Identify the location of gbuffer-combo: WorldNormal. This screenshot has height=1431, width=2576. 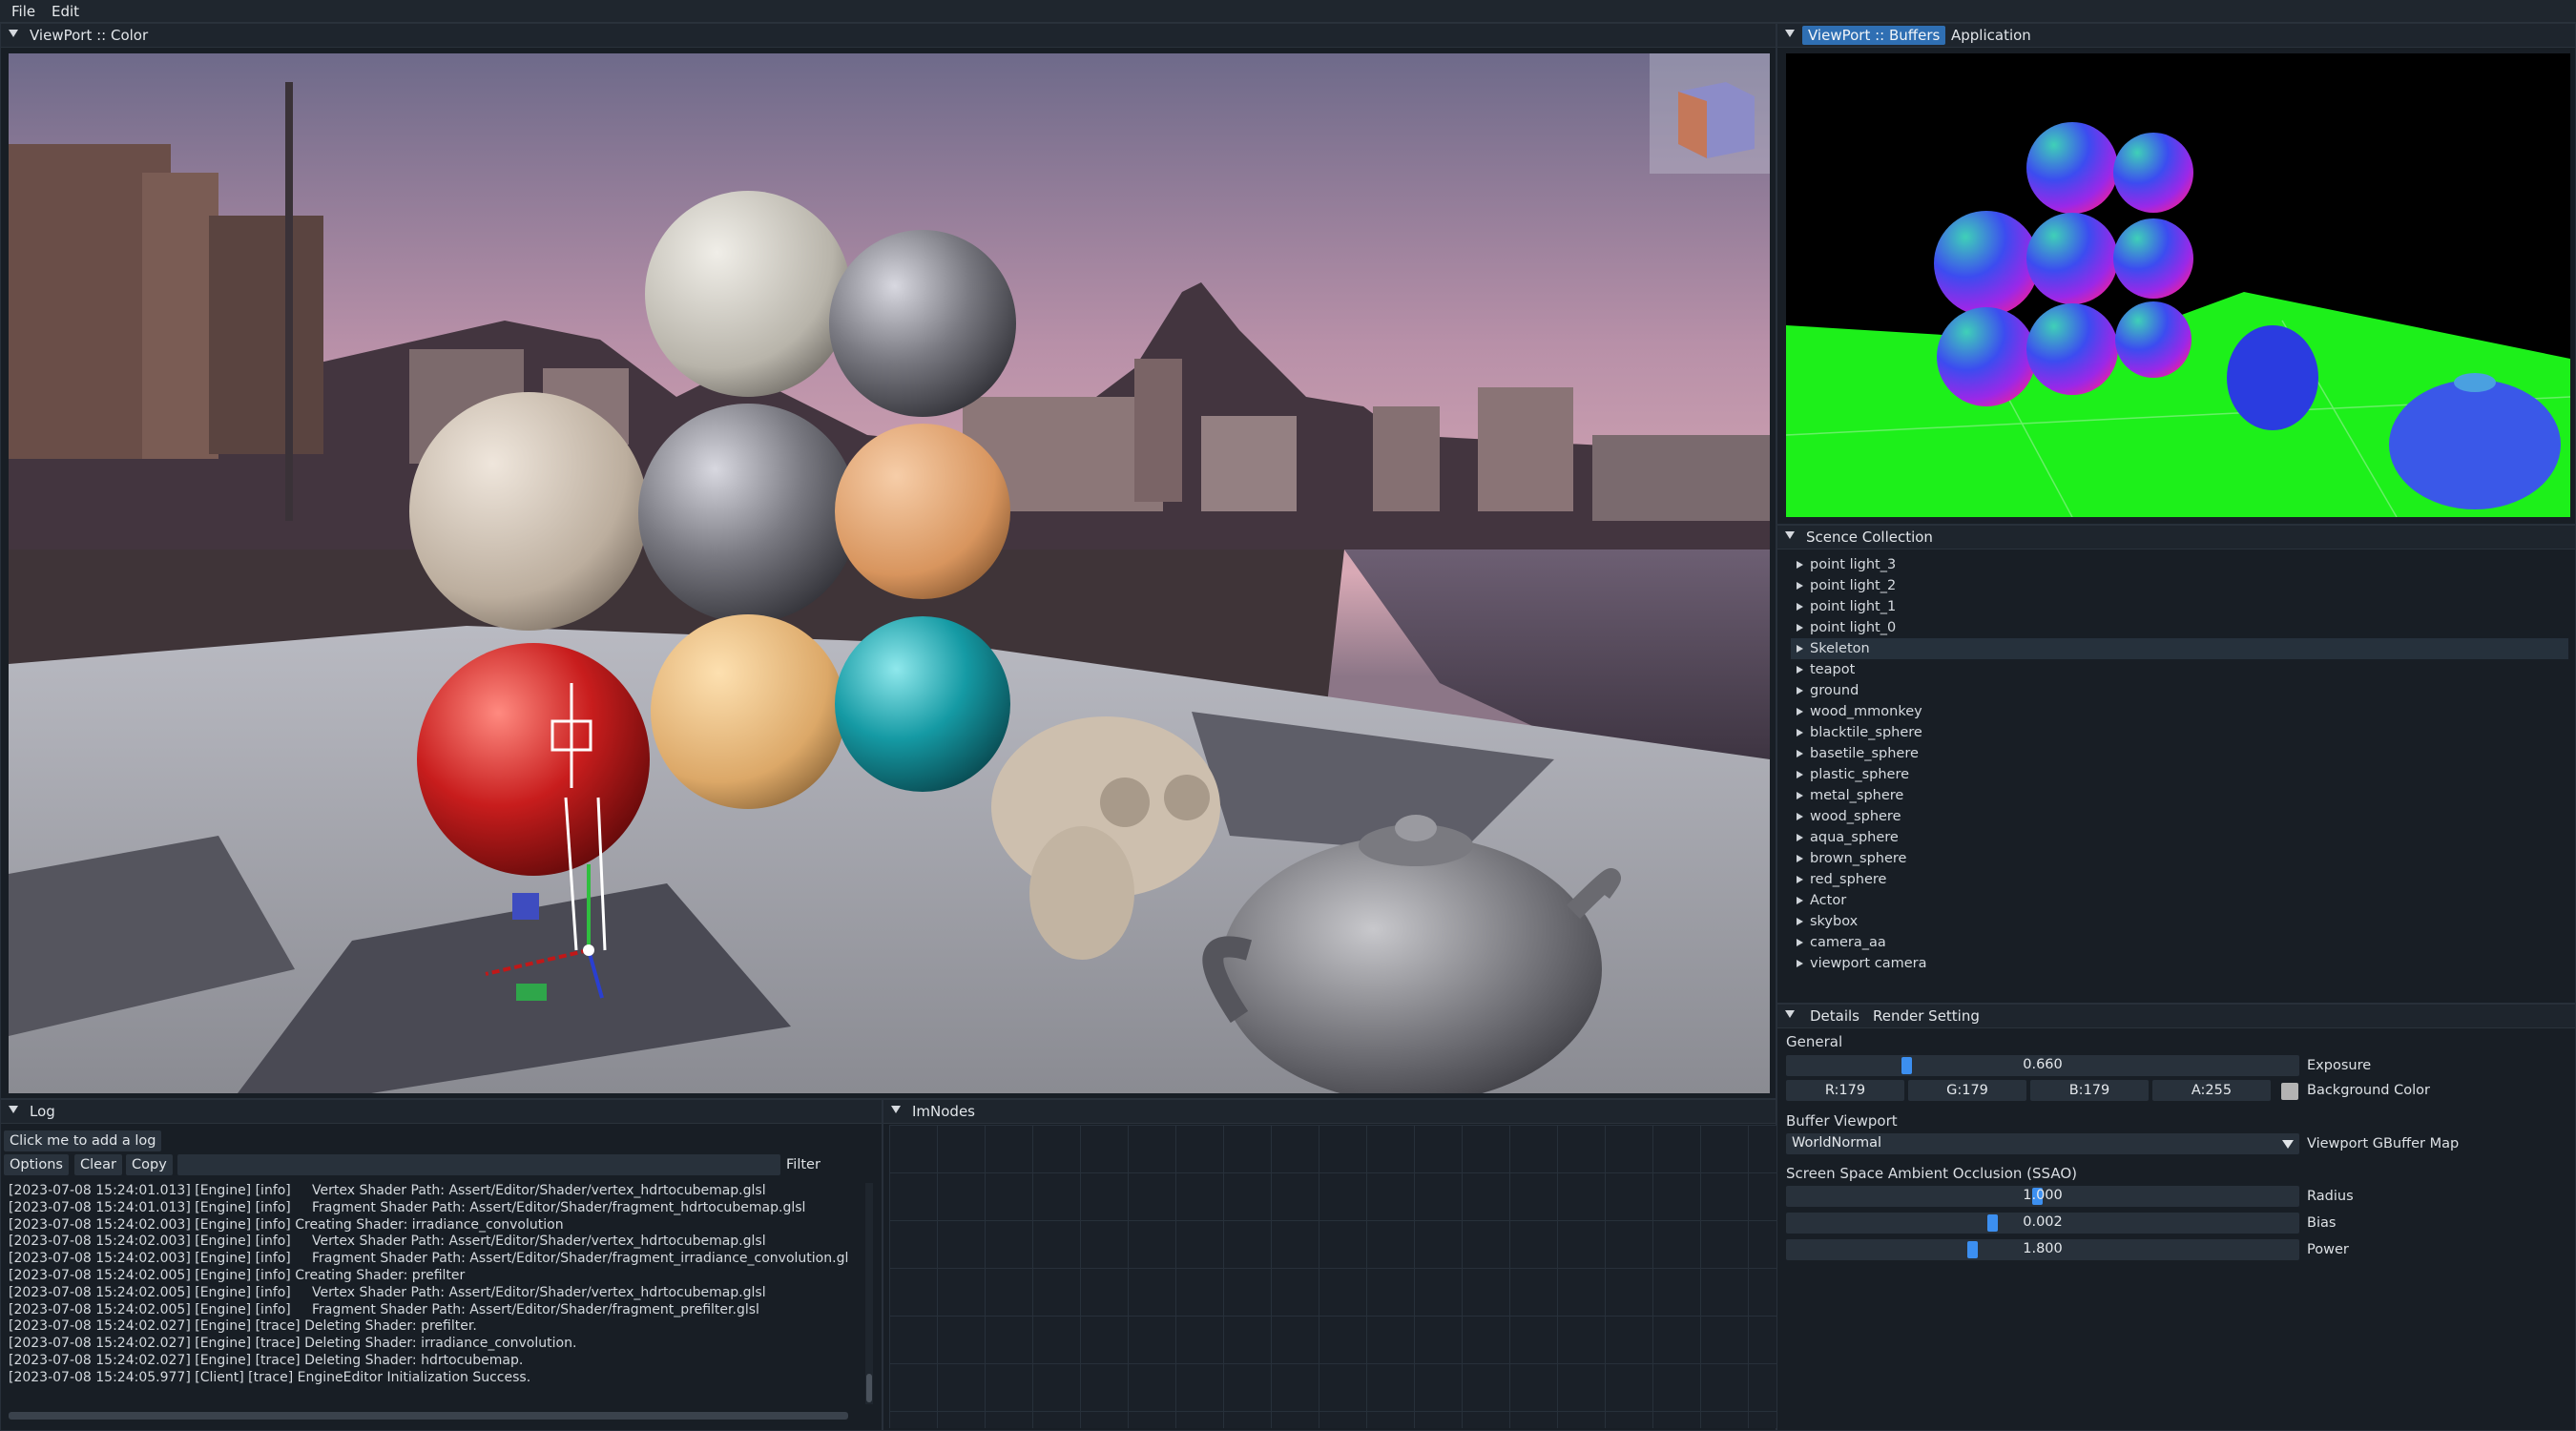
(2042, 1143).